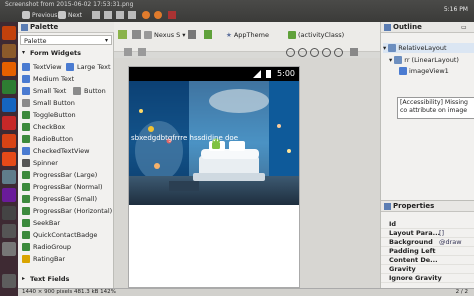 This screenshot has height=296, width=474. I want to click on small-button-icon, so click(26, 102).